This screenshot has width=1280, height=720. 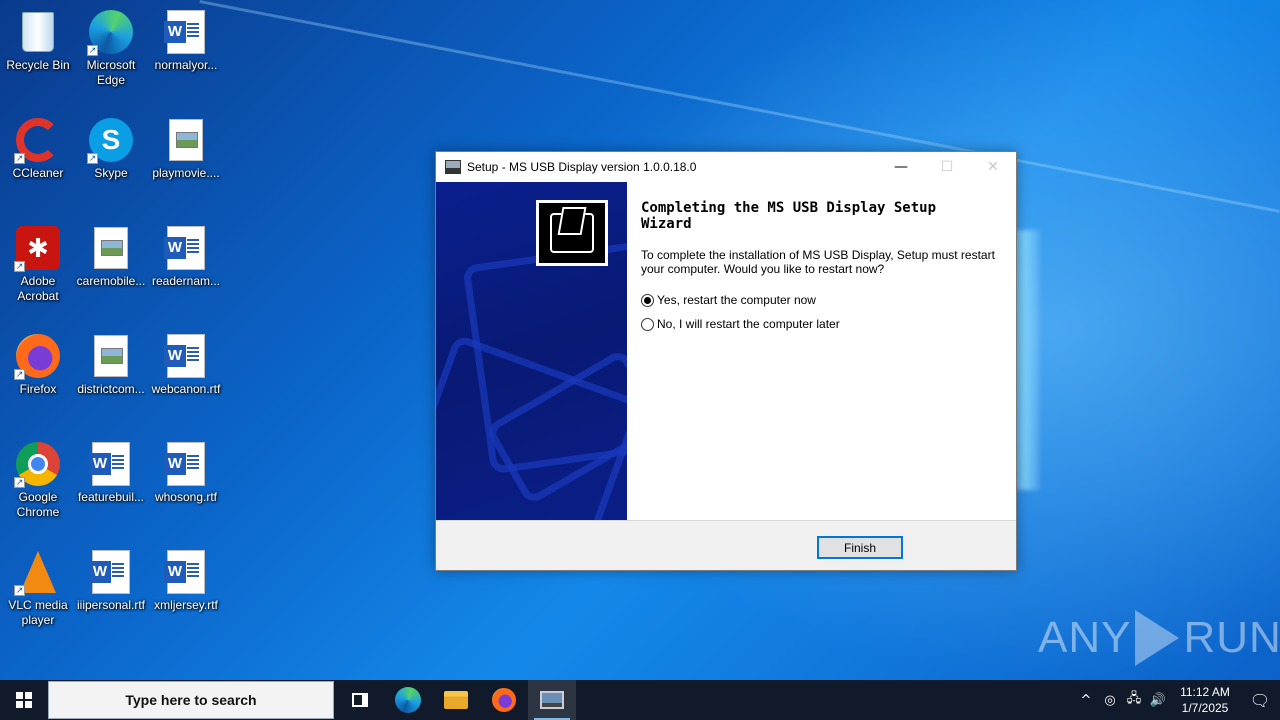 I want to click on recycle-bin-icon, so click(x=38, y=32).